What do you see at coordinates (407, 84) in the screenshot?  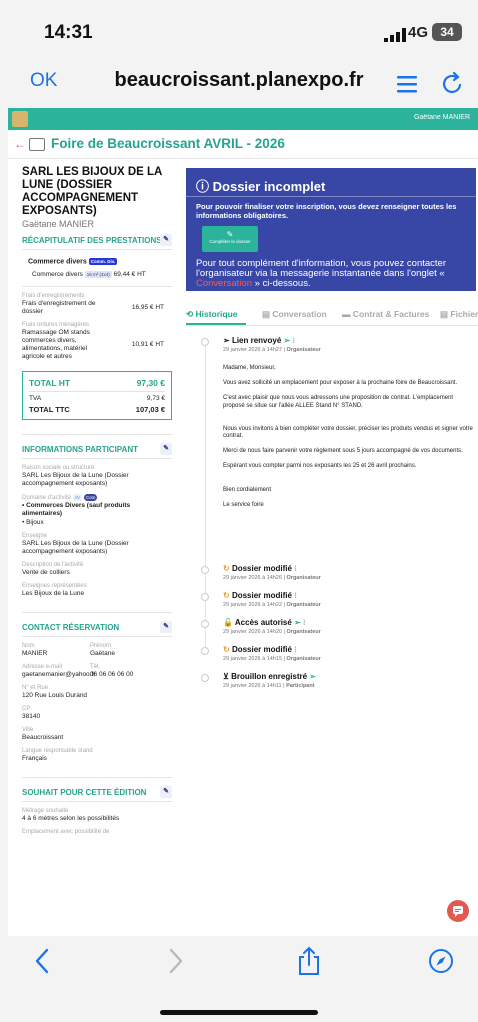 I see `reader-menu-icon` at bounding box center [407, 84].